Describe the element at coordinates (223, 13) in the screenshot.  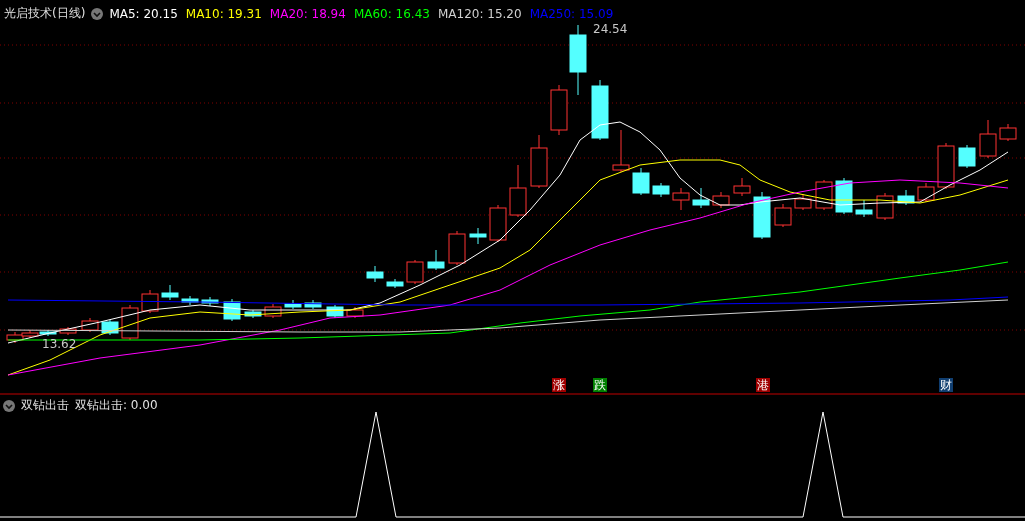
I see `ma-value: MA10: 19.31` at that location.